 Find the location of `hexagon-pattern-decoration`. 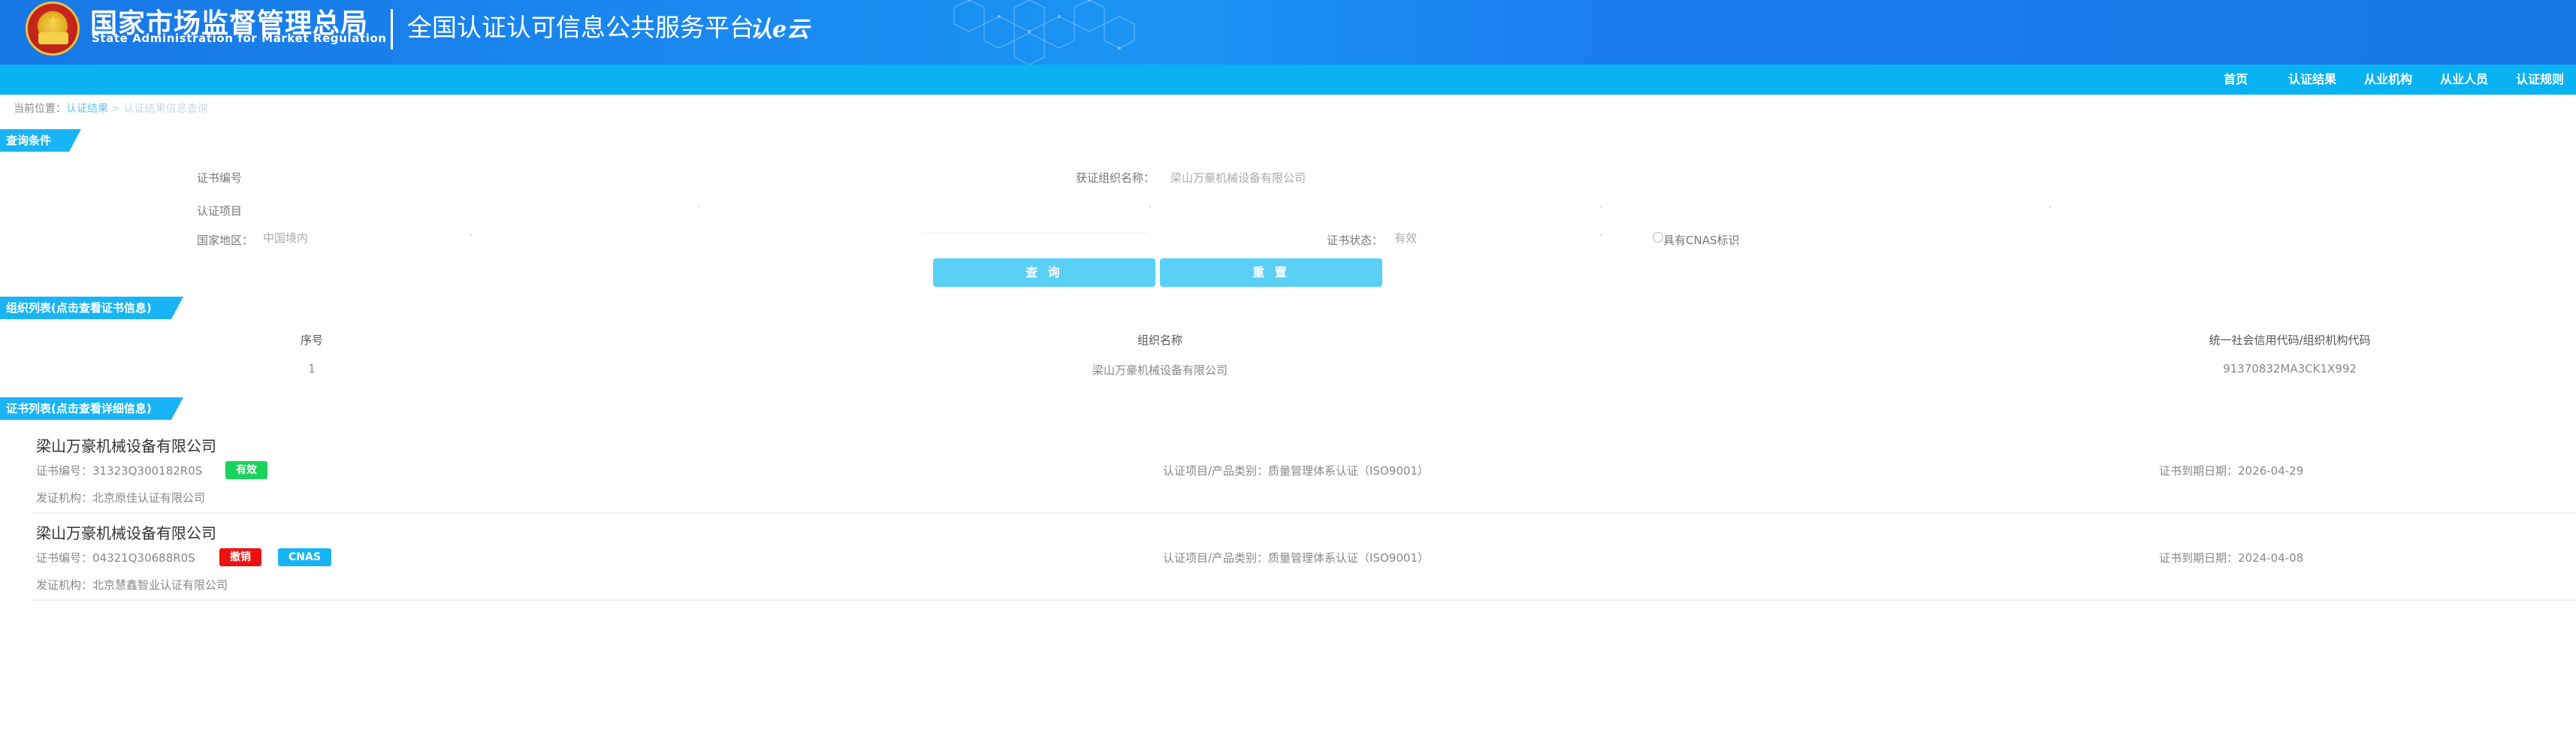

hexagon-pattern-decoration is located at coordinates (1044, 32).